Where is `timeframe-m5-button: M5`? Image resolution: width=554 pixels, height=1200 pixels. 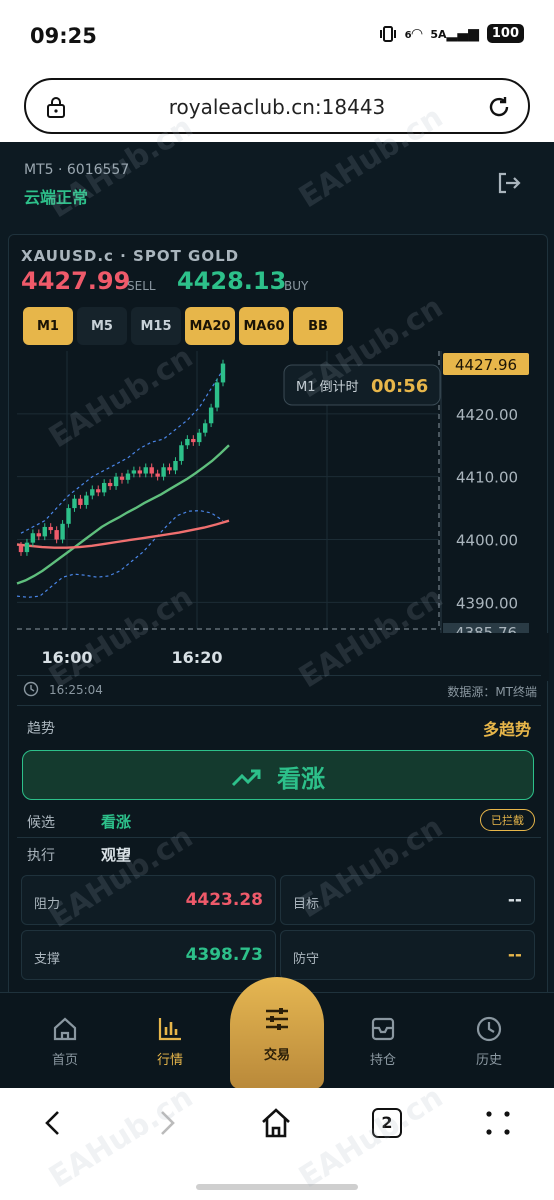 timeframe-m5-button: M5 is located at coordinates (102, 326).